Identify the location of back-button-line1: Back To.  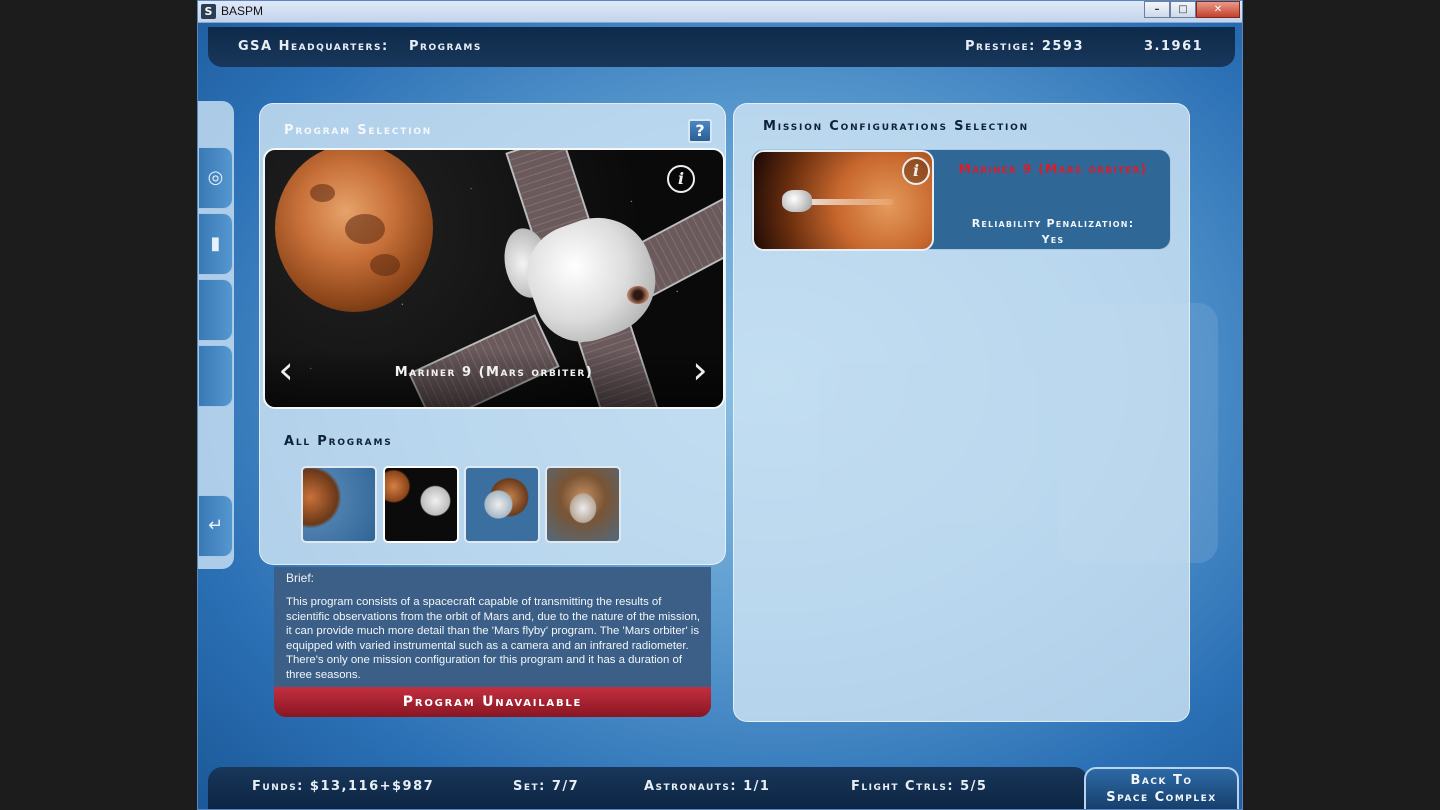
(1161, 780).